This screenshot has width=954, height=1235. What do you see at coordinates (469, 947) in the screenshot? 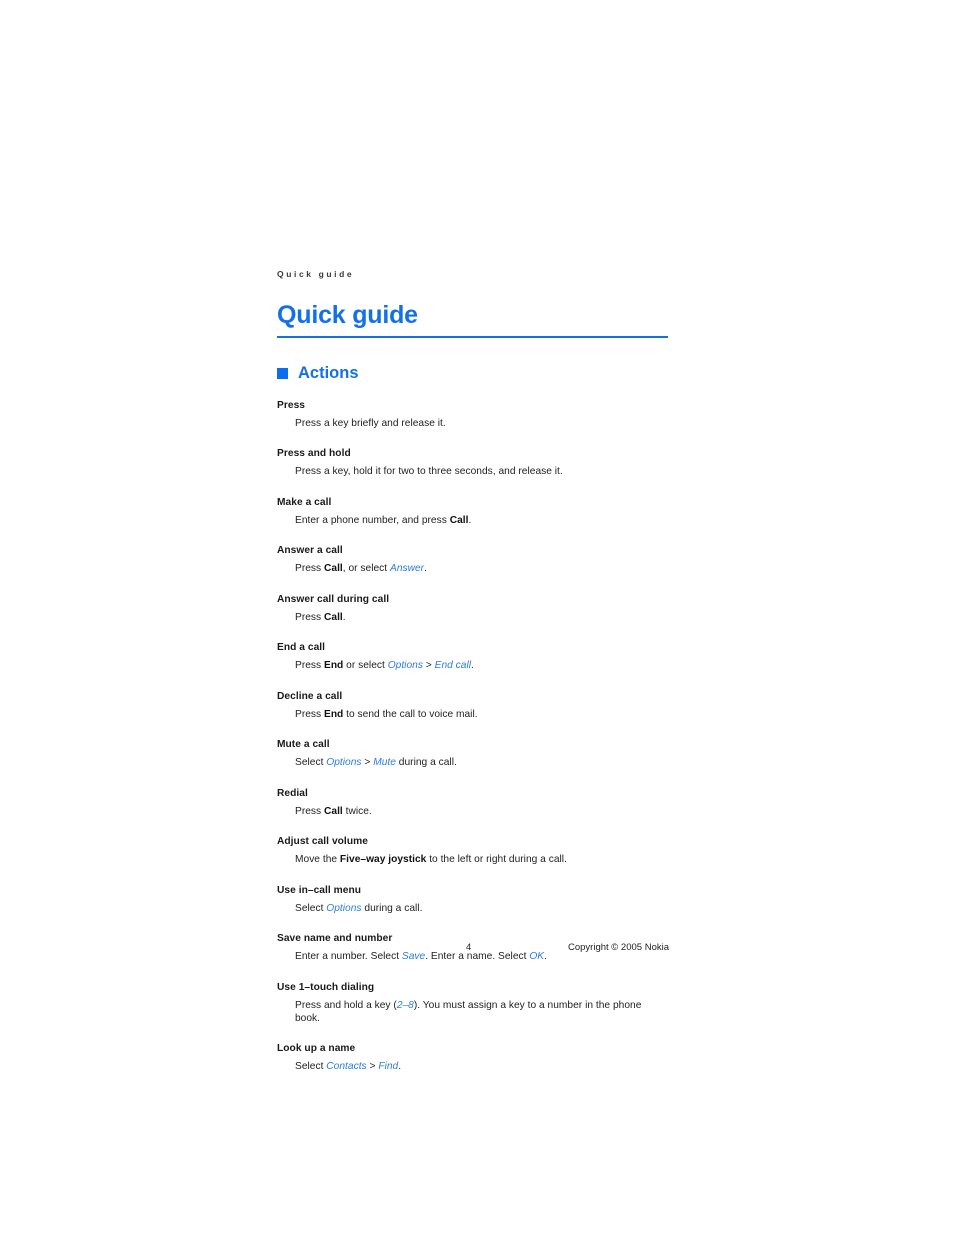
I see `page-number: 4` at bounding box center [469, 947].